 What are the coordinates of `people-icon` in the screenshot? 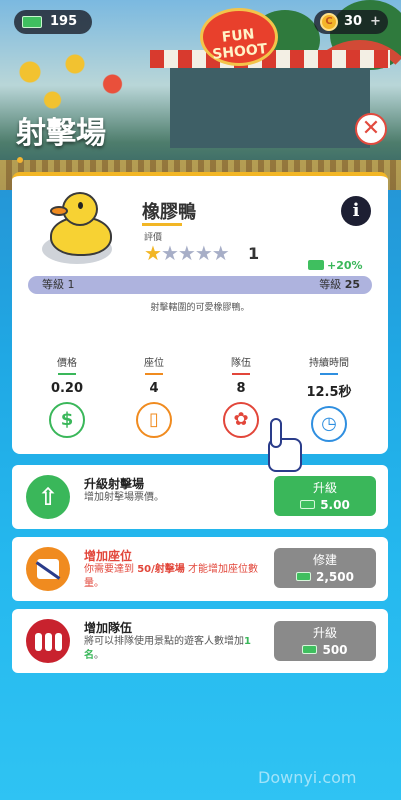 It's located at (48, 641).